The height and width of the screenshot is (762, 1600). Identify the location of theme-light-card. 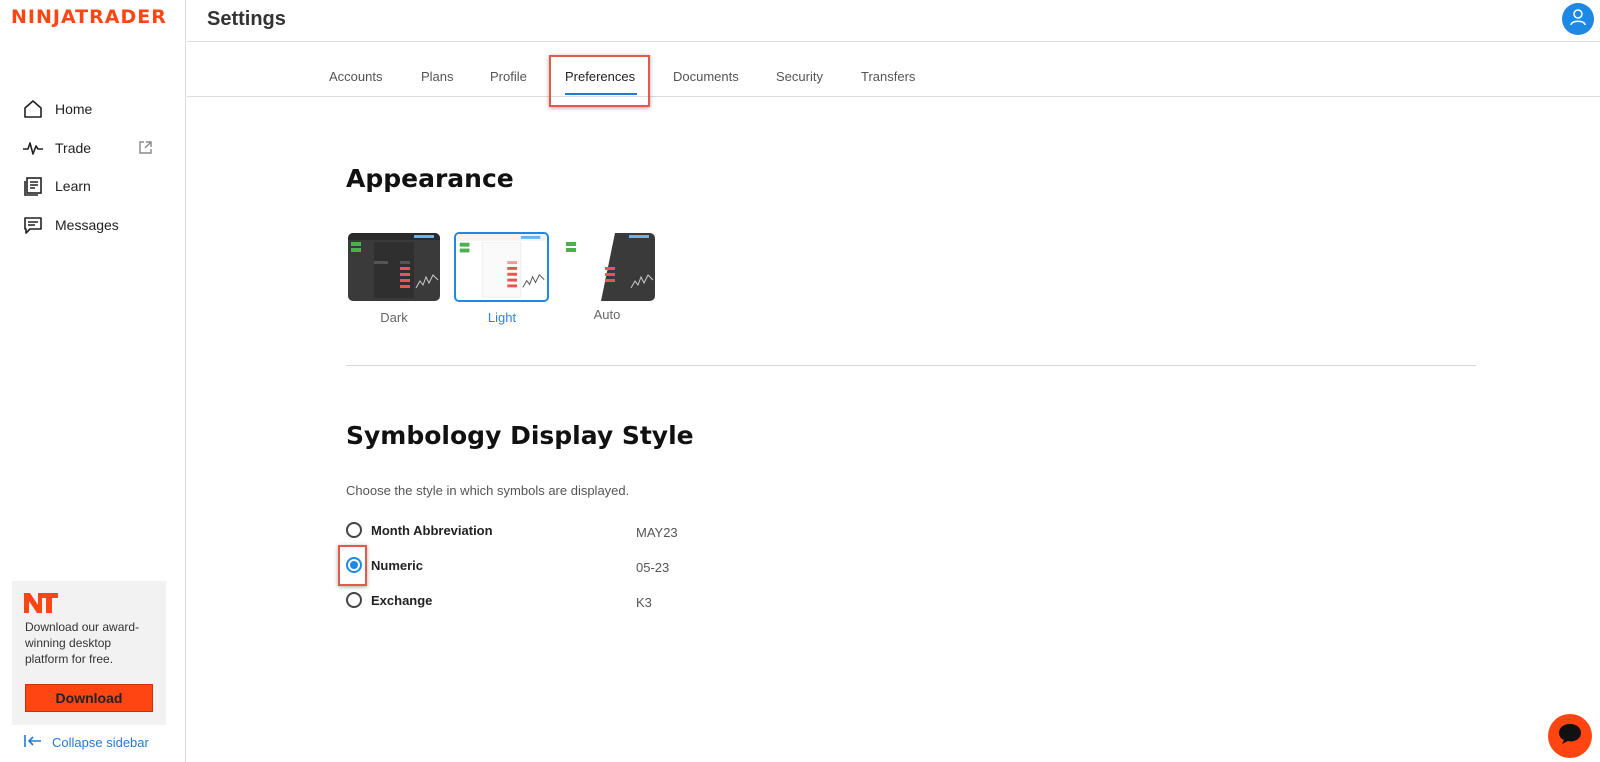
(501, 267).